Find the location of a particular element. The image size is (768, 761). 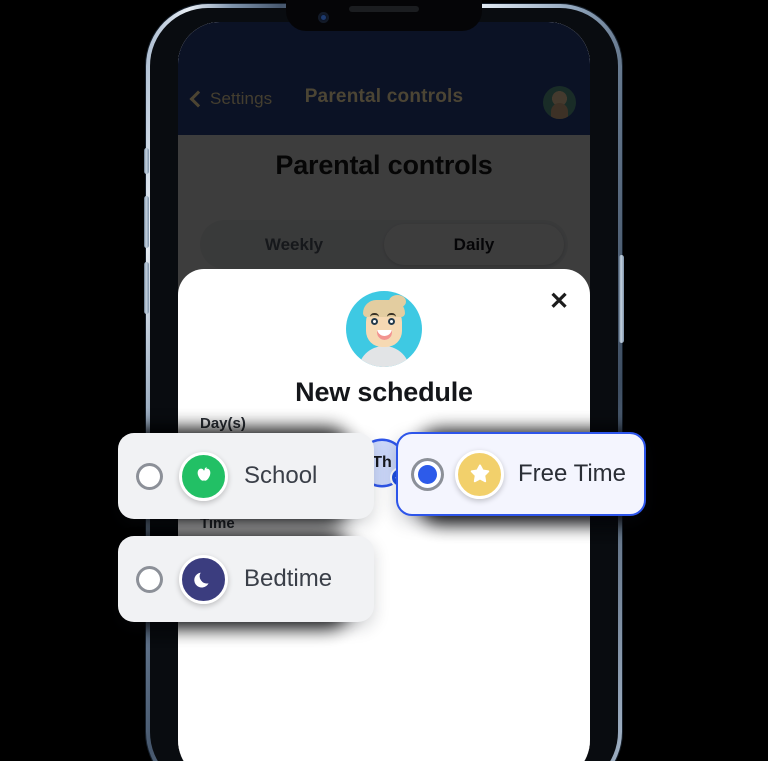

schedule-type-option-school: School is located at coordinates (246, 476).